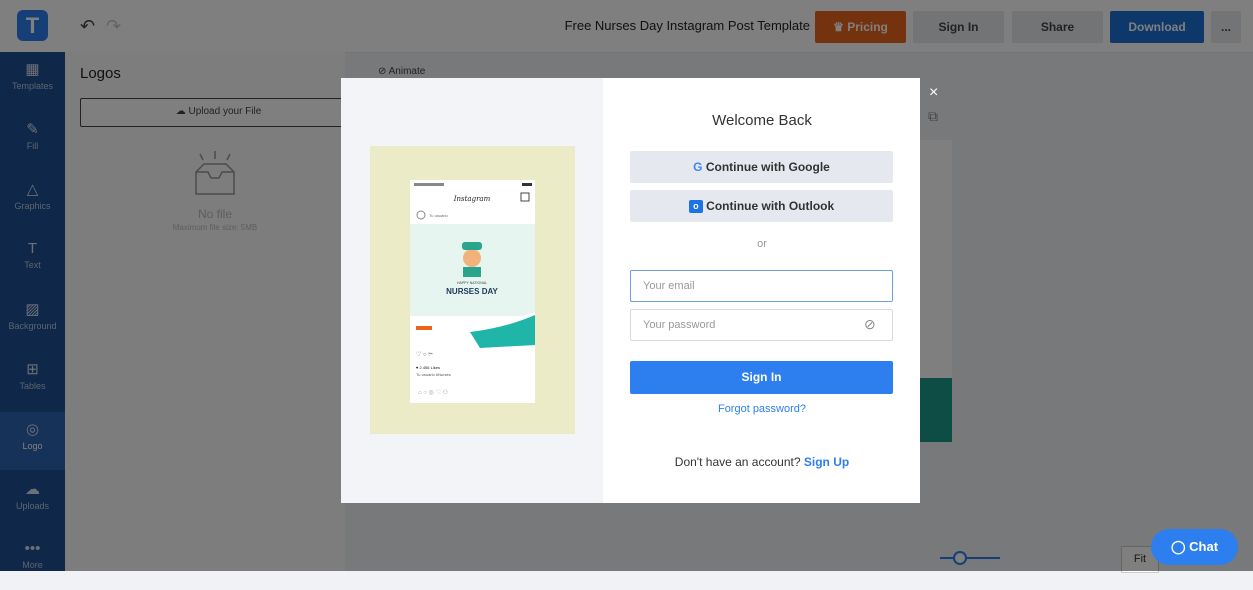 Image resolution: width=1253 pixels, height=590 pixels. What do you see at coordinates (761, 325) in the screenshot?
I see `password-field` at bounding box center [761, 325].